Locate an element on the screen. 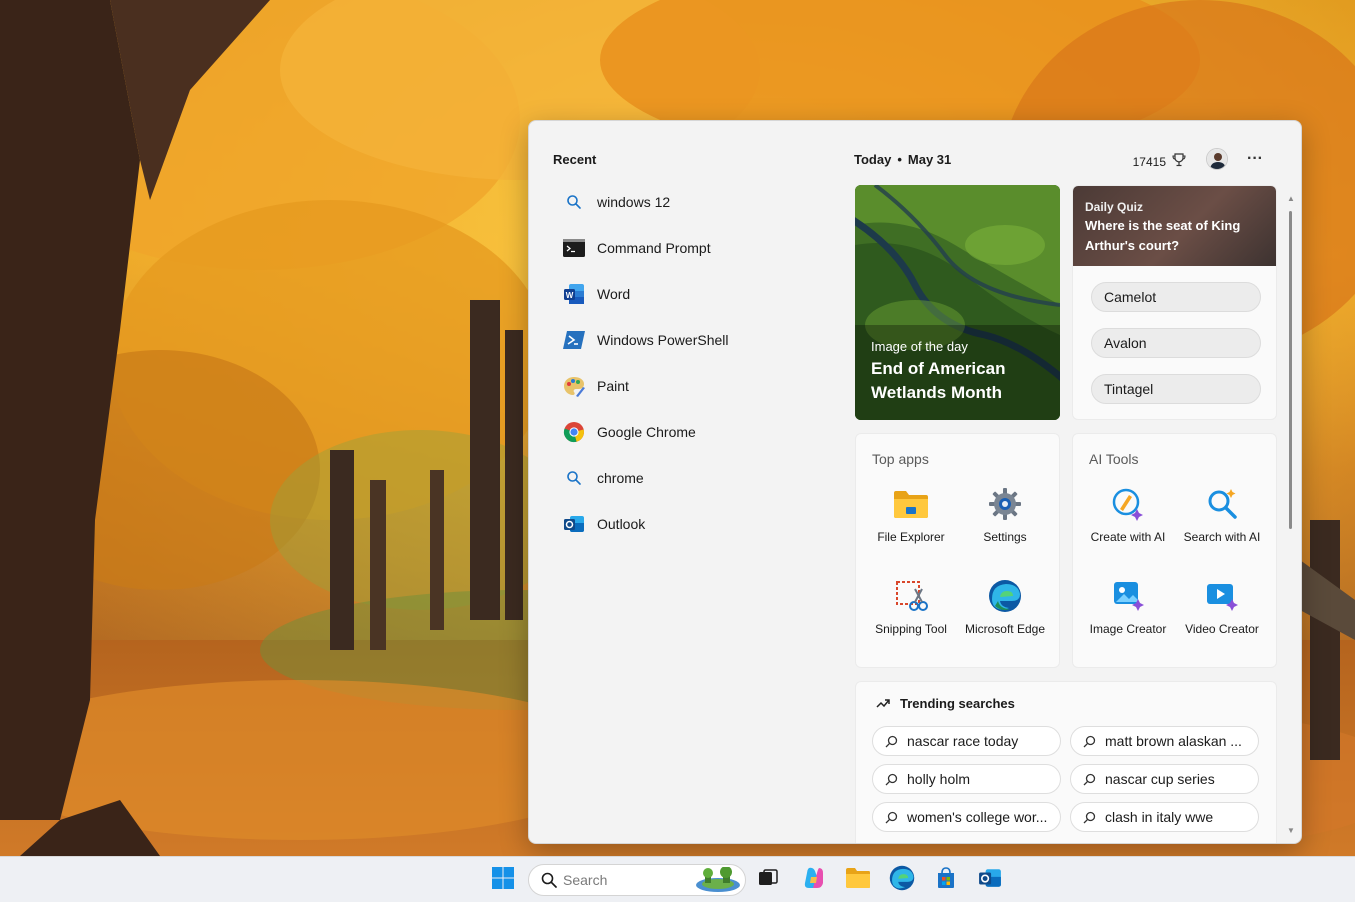 Image resolution: width=1355 pixels, height=902 pixels. ai-tool-create-with-ai: Create with AI is located at coordinates (1128, 524).